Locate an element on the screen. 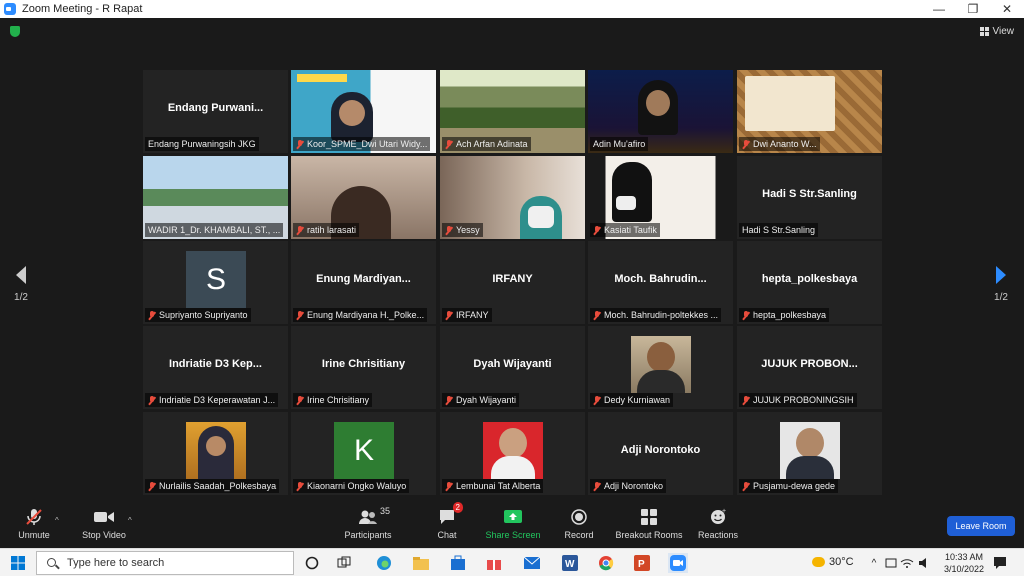 The width and height of the screenshot is (1024, 576). participant-tile: IRFANY IRFANY is located at coordinates (512, 282).